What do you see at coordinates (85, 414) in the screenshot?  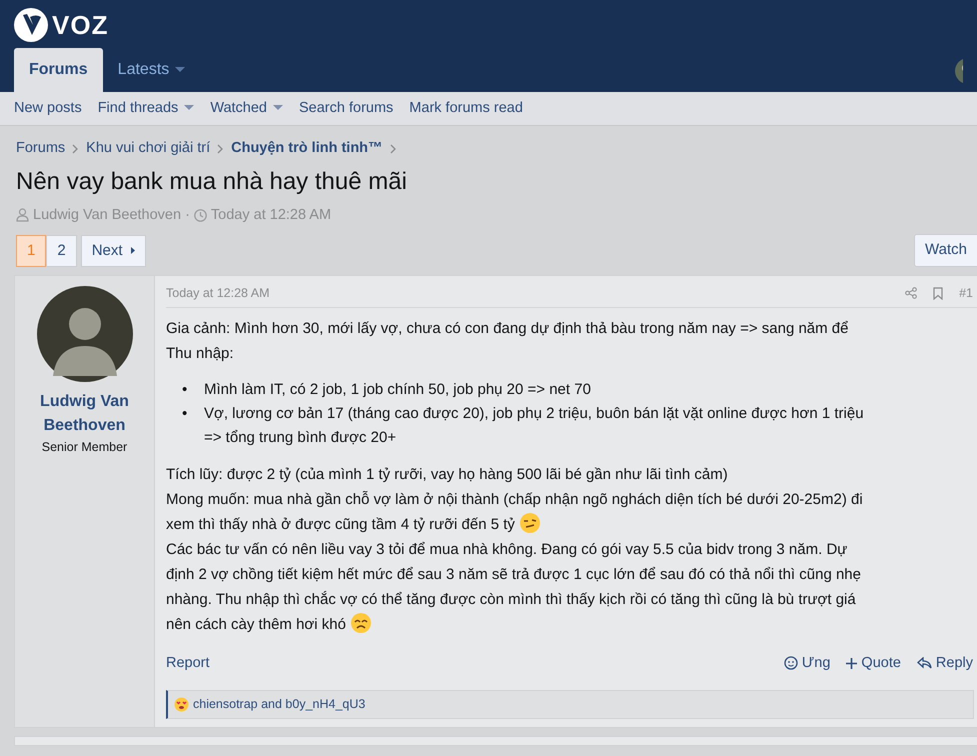 I see `username-link: Ludwig Van Beethoven` at bounding box center [85, 414].